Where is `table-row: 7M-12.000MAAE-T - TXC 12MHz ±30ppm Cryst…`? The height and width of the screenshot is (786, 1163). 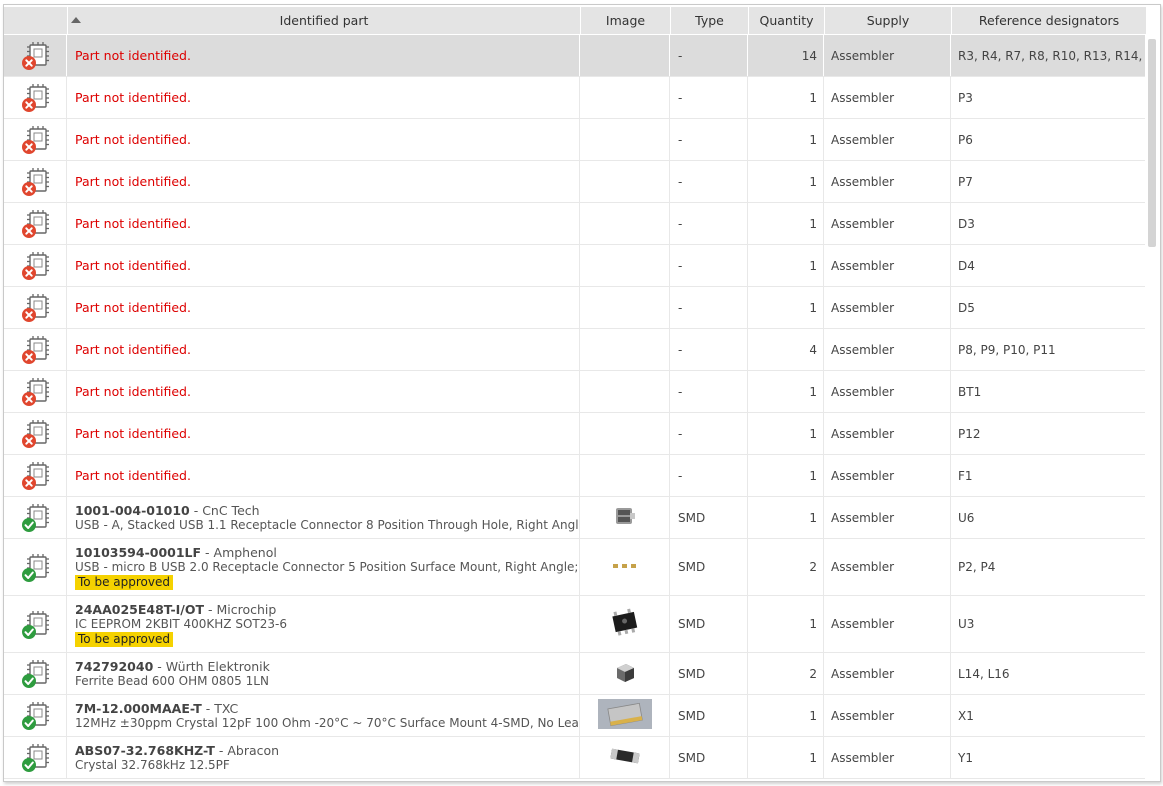 table-row: 7M-12.000MAAE-T - TXC 12MHz ±30ppm Cryst… is located at coordinates (574, 716).